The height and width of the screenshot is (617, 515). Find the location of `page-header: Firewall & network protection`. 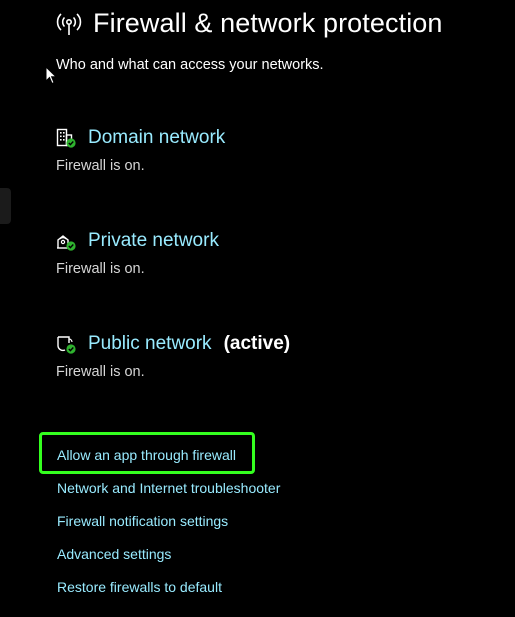

page-header: Firewall & network protection is located at coordinates (249, 23).